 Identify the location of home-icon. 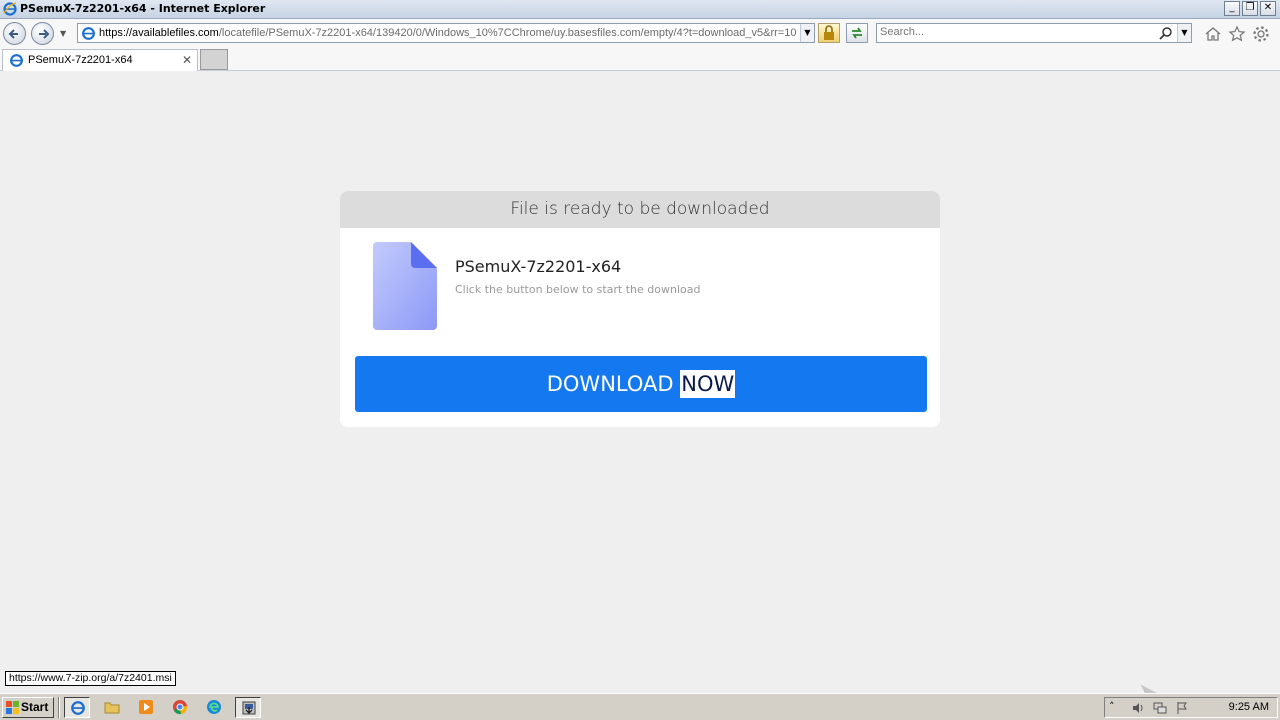
(1213, 34).